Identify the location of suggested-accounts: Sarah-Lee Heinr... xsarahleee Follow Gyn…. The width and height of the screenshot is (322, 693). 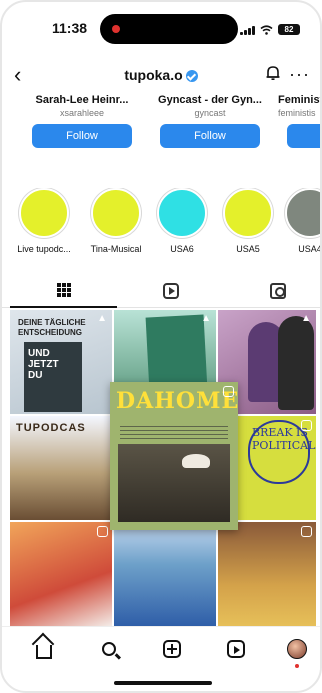
(172, 135).